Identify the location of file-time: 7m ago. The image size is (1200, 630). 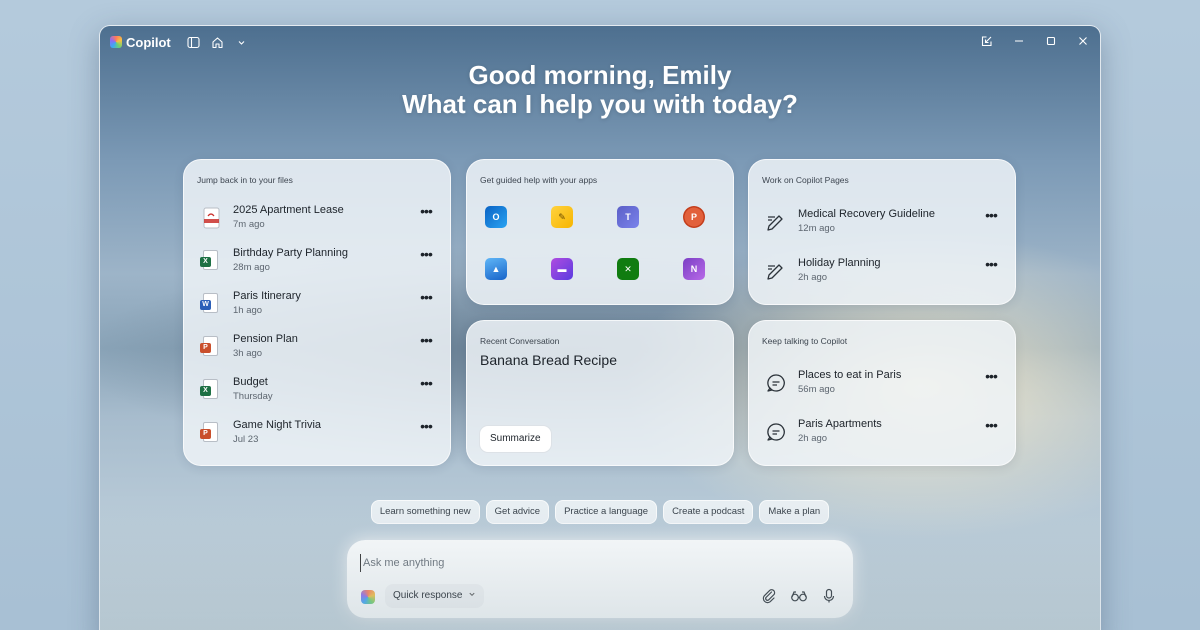
(249, 224).